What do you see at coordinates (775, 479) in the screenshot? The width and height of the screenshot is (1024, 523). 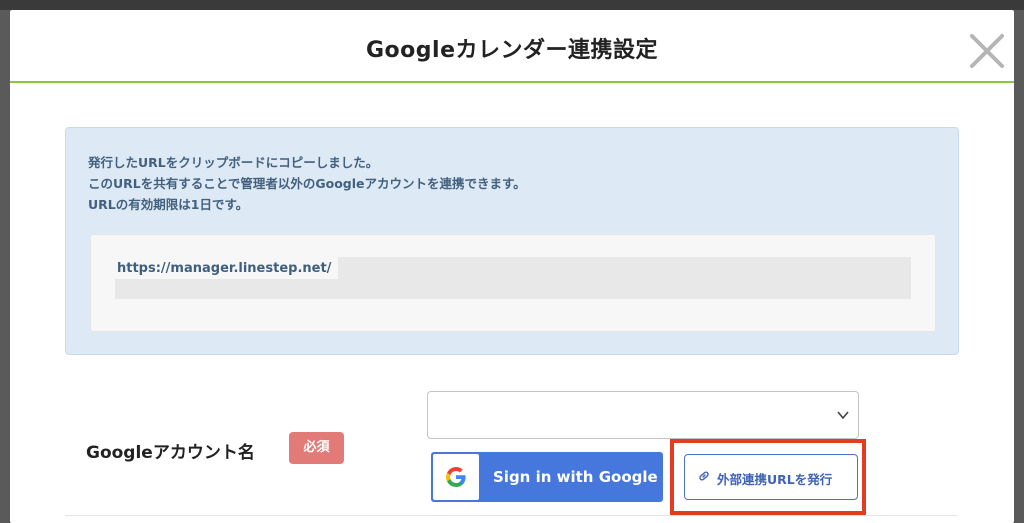 I see `external-url-button-label: 外部連携URLを発行` at bounding box center [775, 479].